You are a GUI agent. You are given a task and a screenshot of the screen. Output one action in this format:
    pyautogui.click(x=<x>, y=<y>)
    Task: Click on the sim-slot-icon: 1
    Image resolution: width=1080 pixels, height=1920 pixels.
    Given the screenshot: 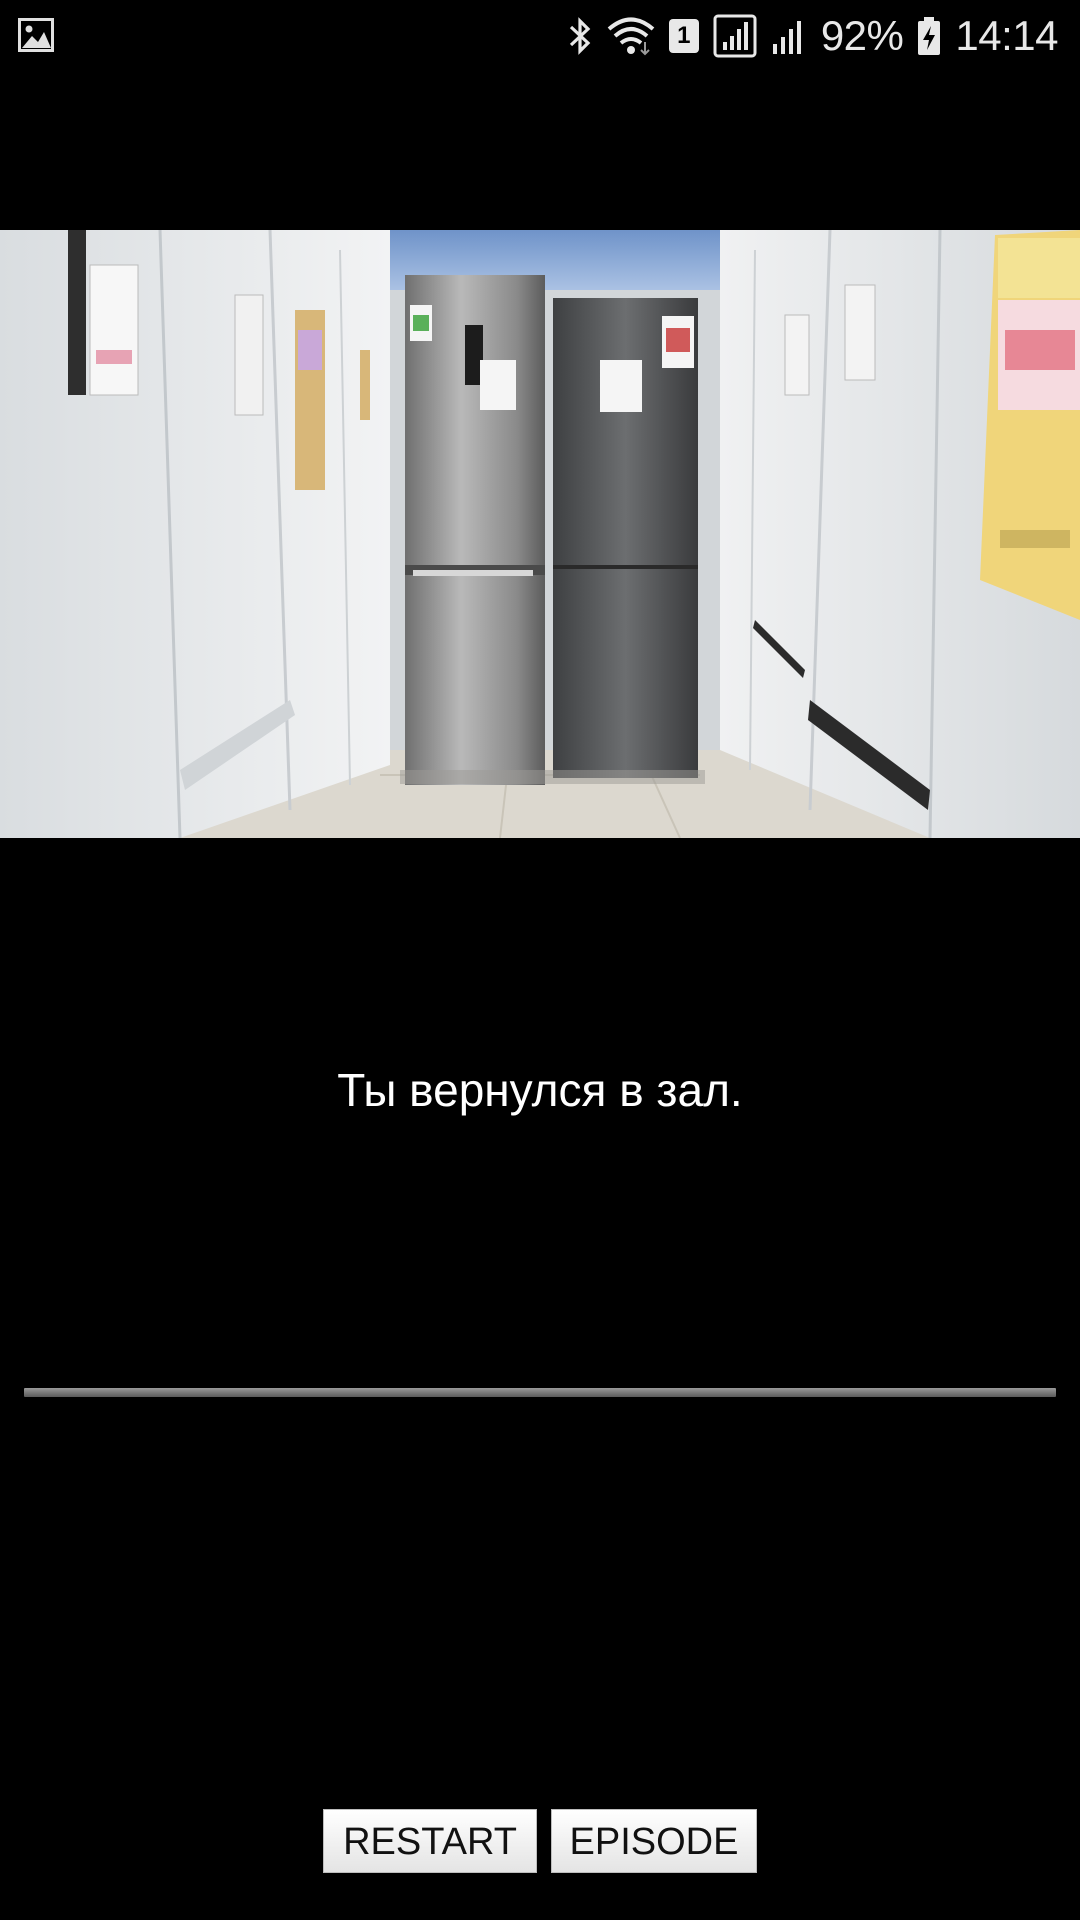 What is the action you would take?
    pyautogui.click(x=683, y=36)
    